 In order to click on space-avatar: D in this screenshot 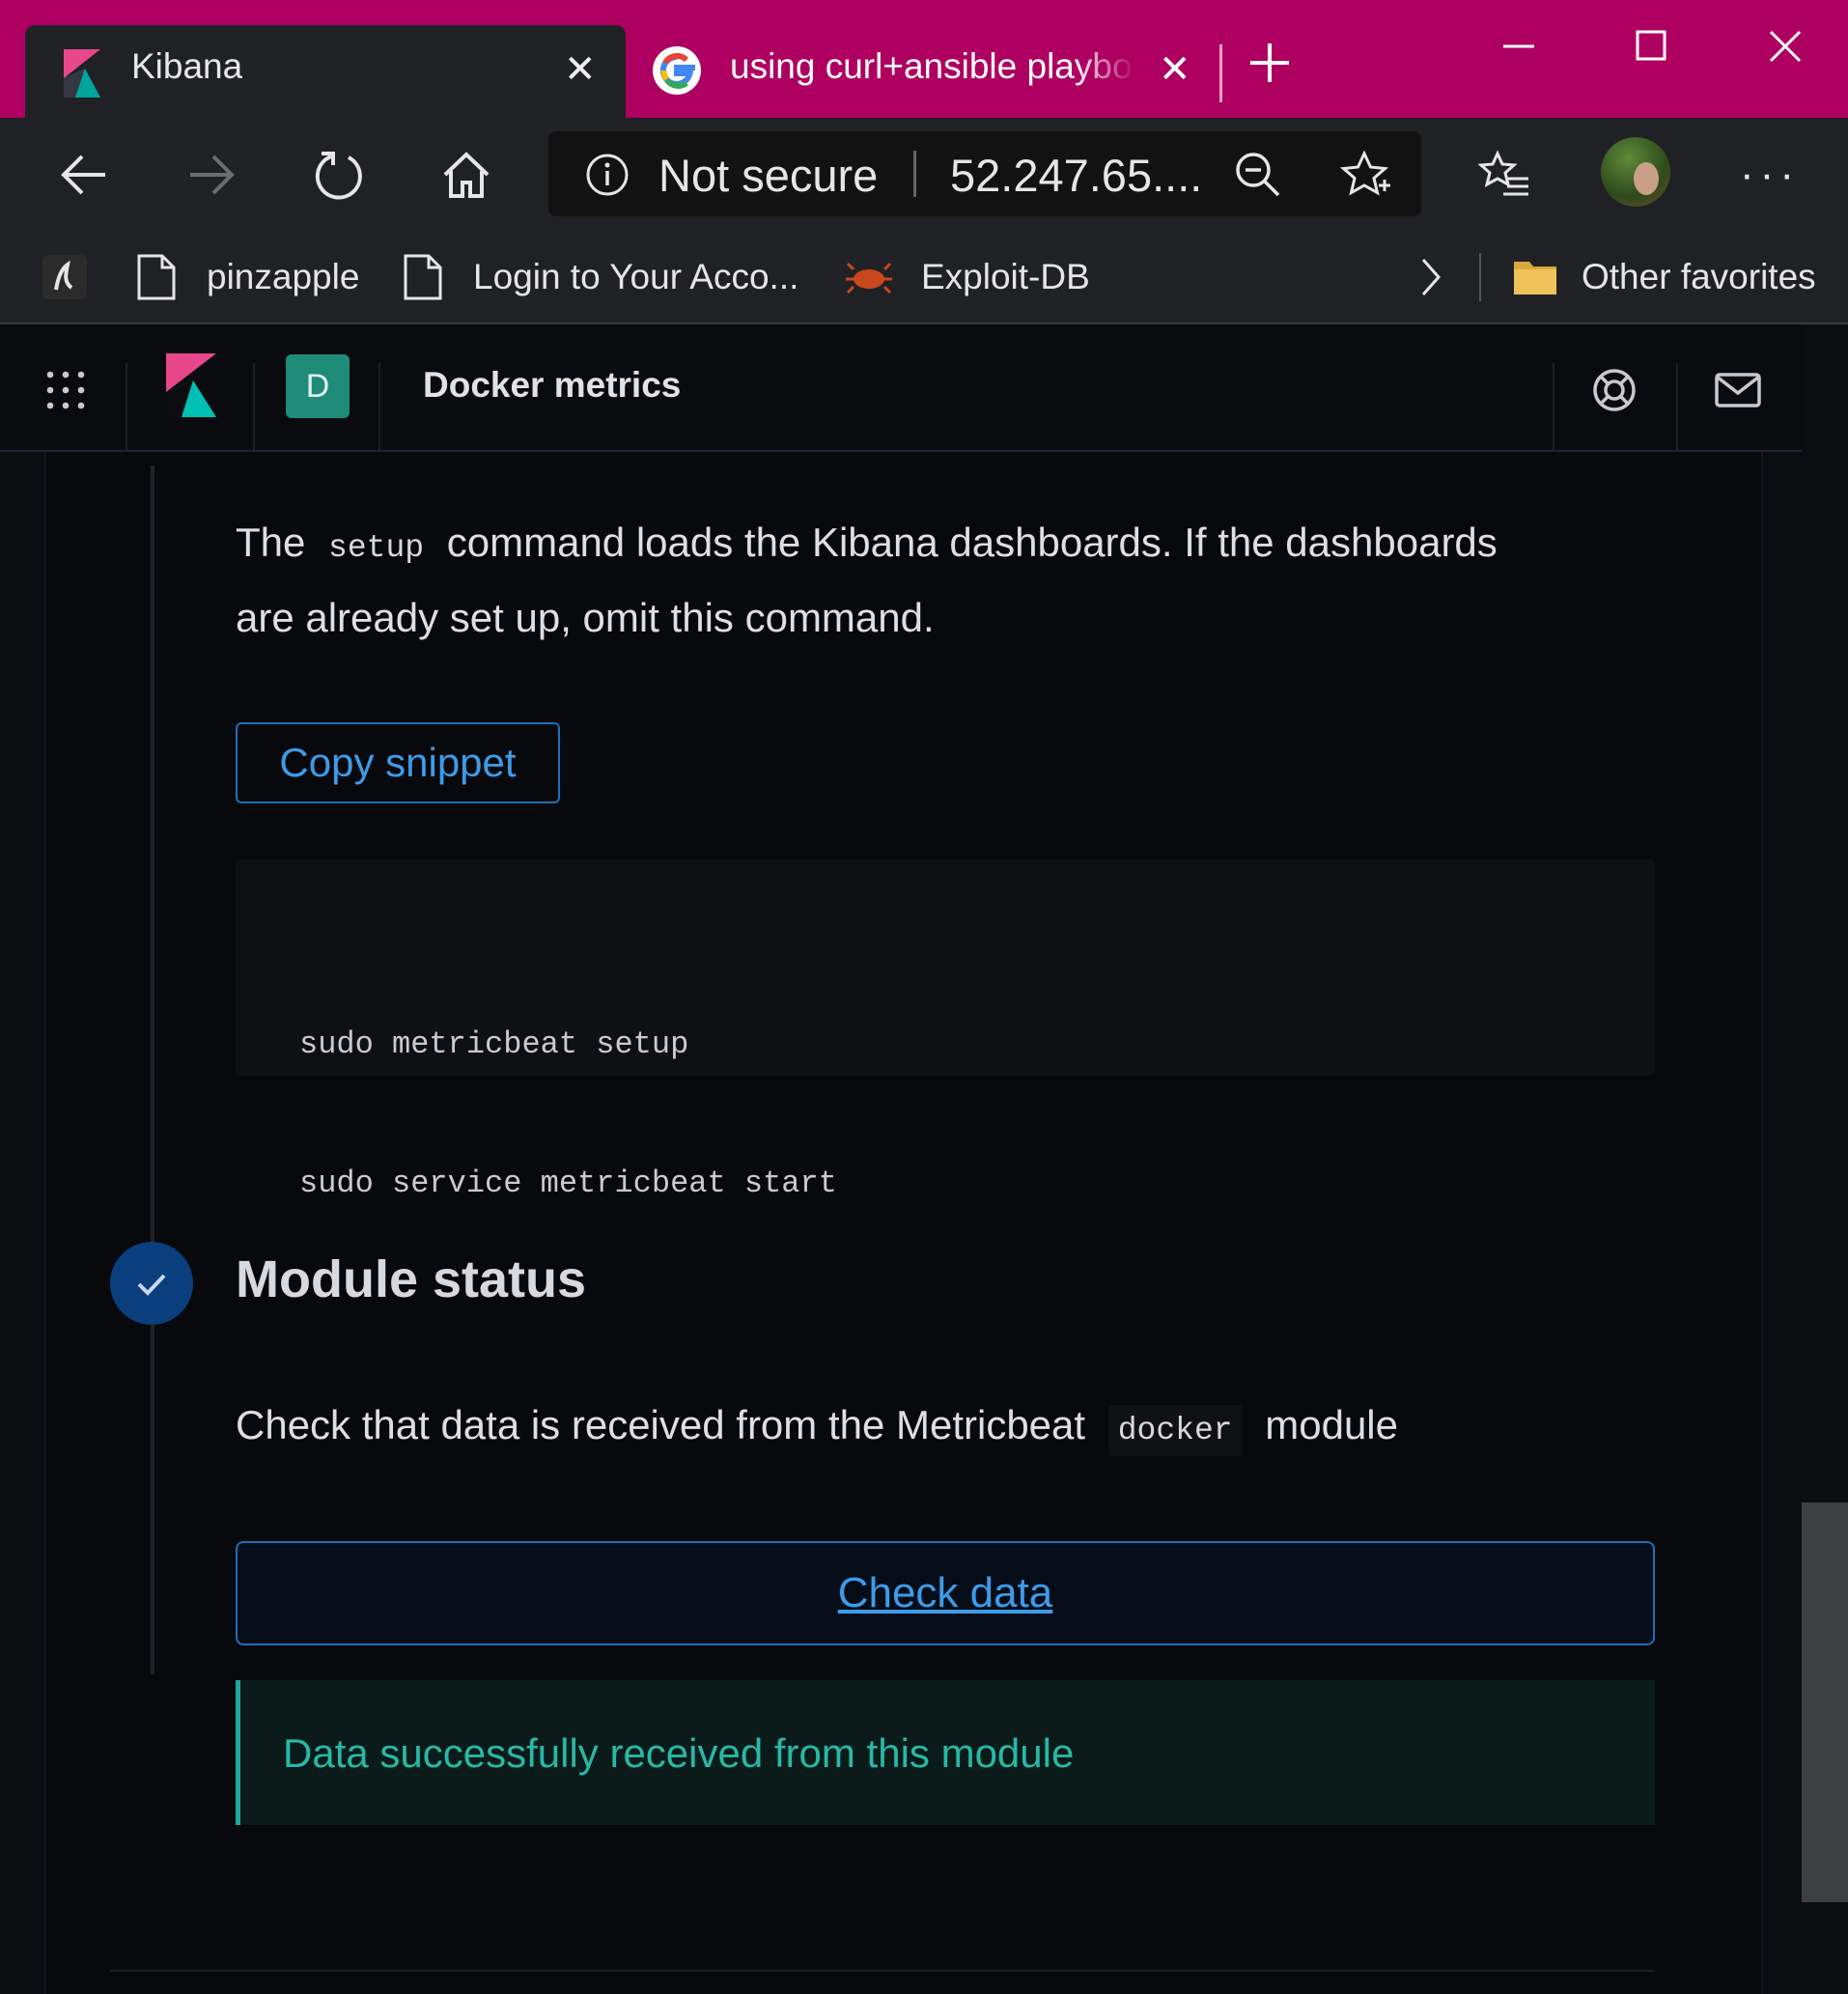, I will do `click(318, 386)`.